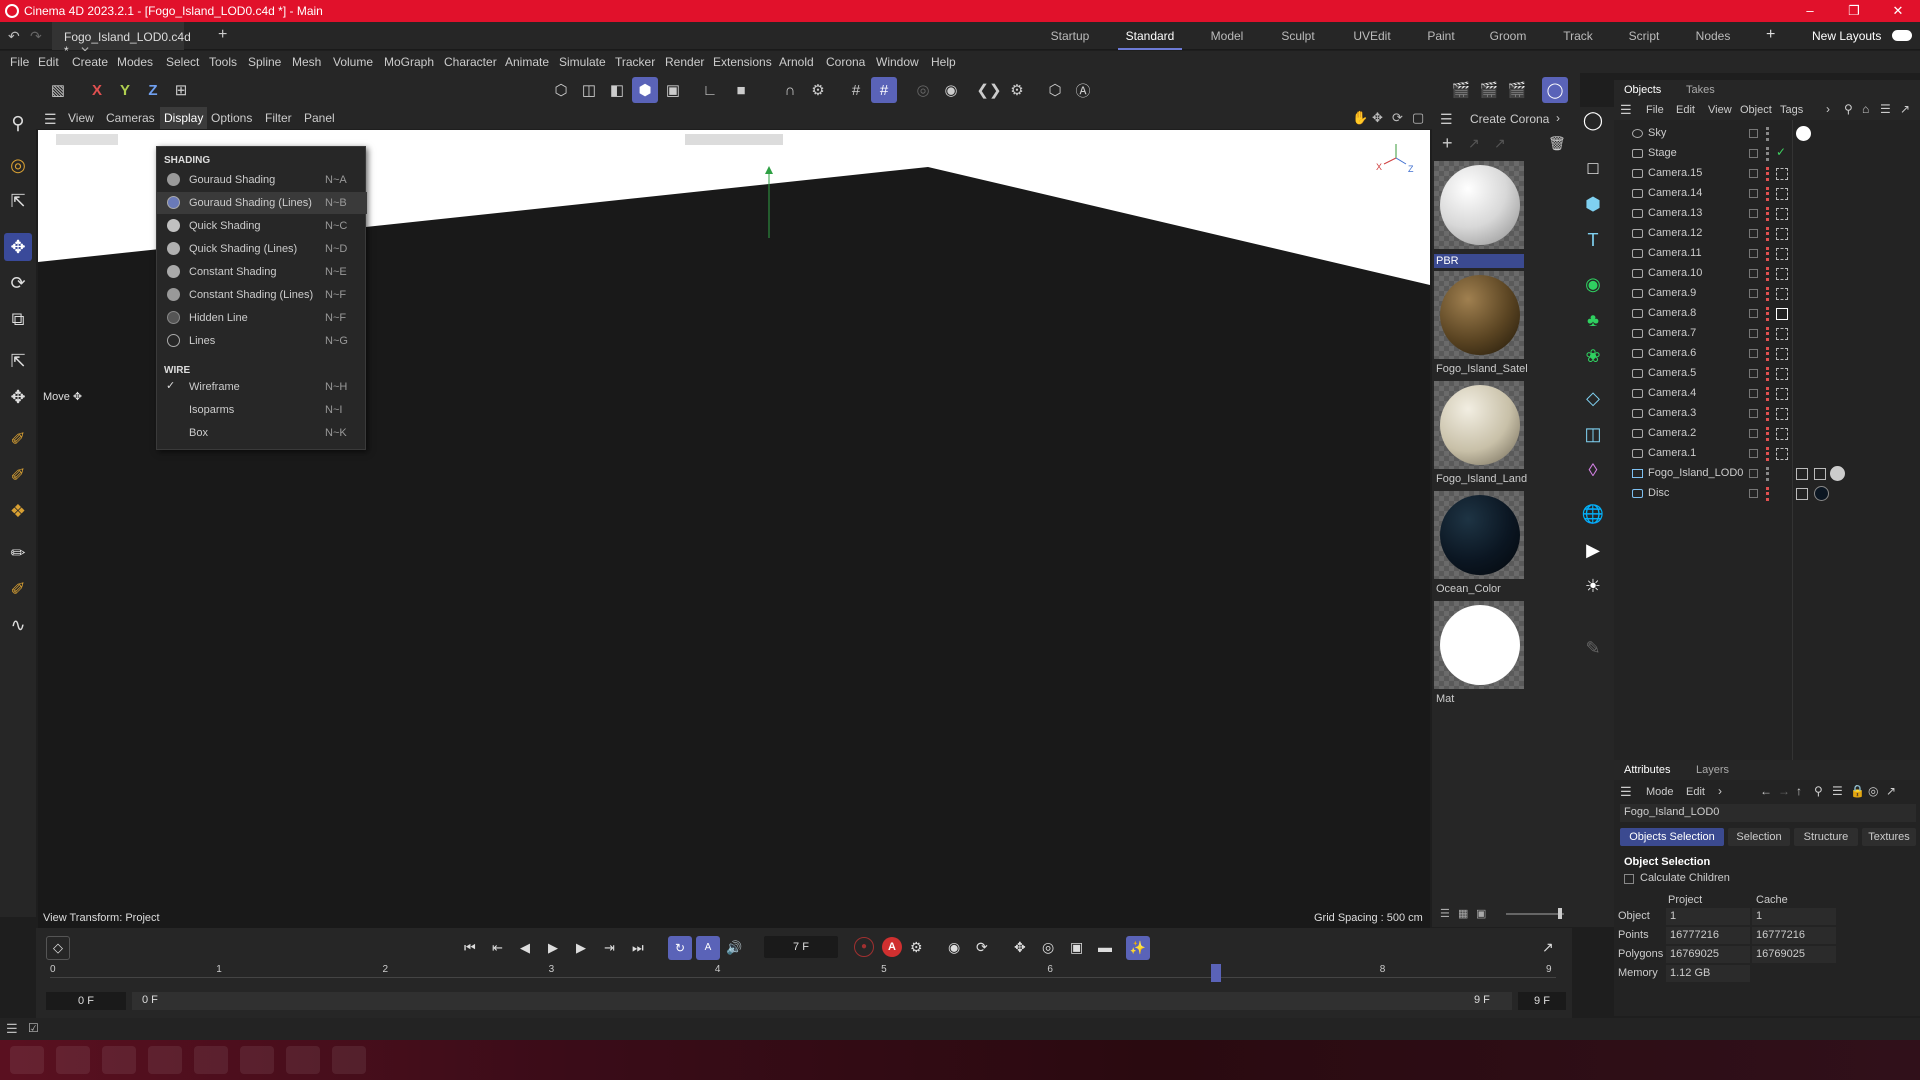  I want to click on menu-select: Select, so click(182, 62).